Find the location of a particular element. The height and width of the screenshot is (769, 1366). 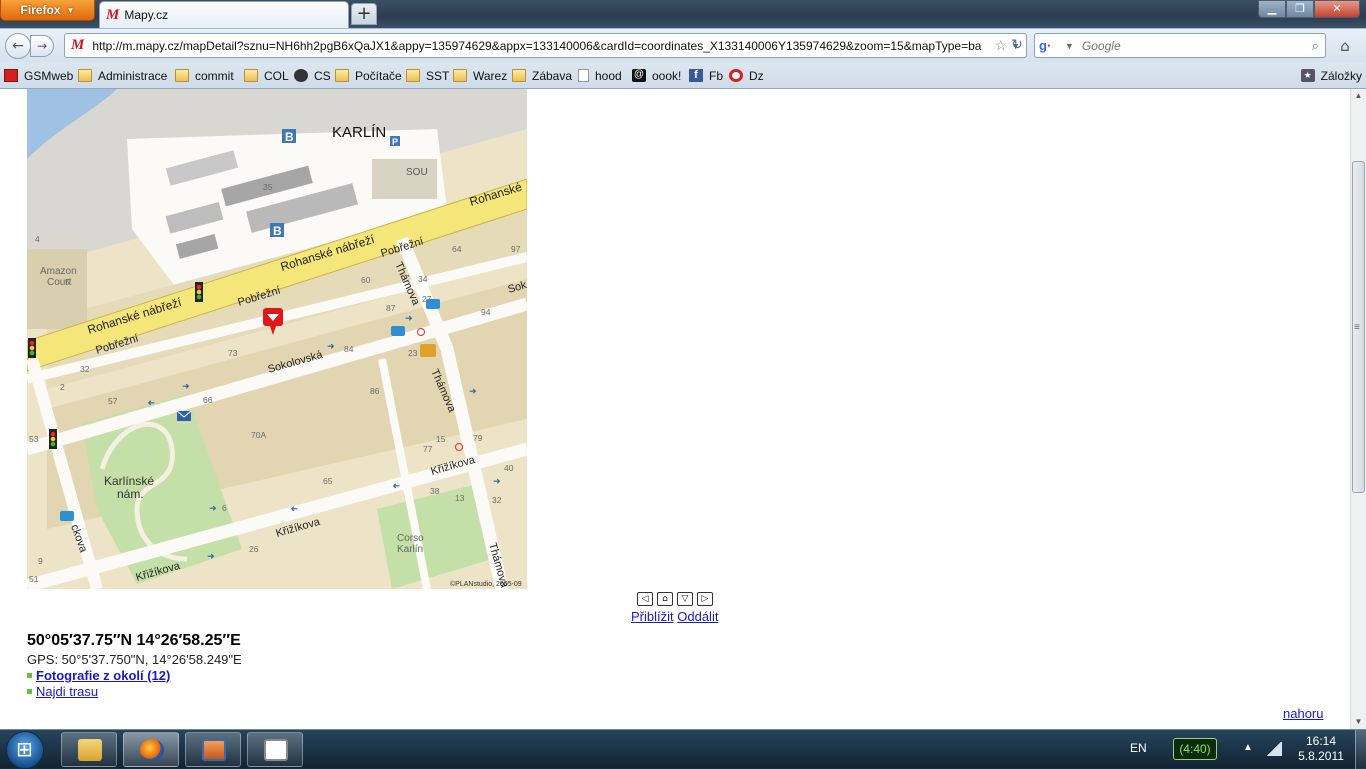

zoom-in-link: Přiblížit is located at coordinates (652, 616).